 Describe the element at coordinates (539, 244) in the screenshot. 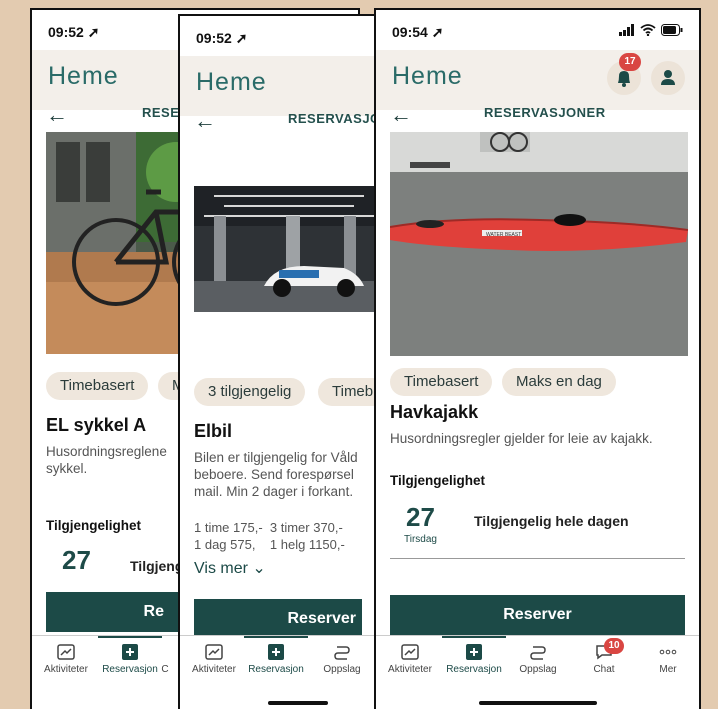

I see `kayak-photo: WATER BEAST` at that location.